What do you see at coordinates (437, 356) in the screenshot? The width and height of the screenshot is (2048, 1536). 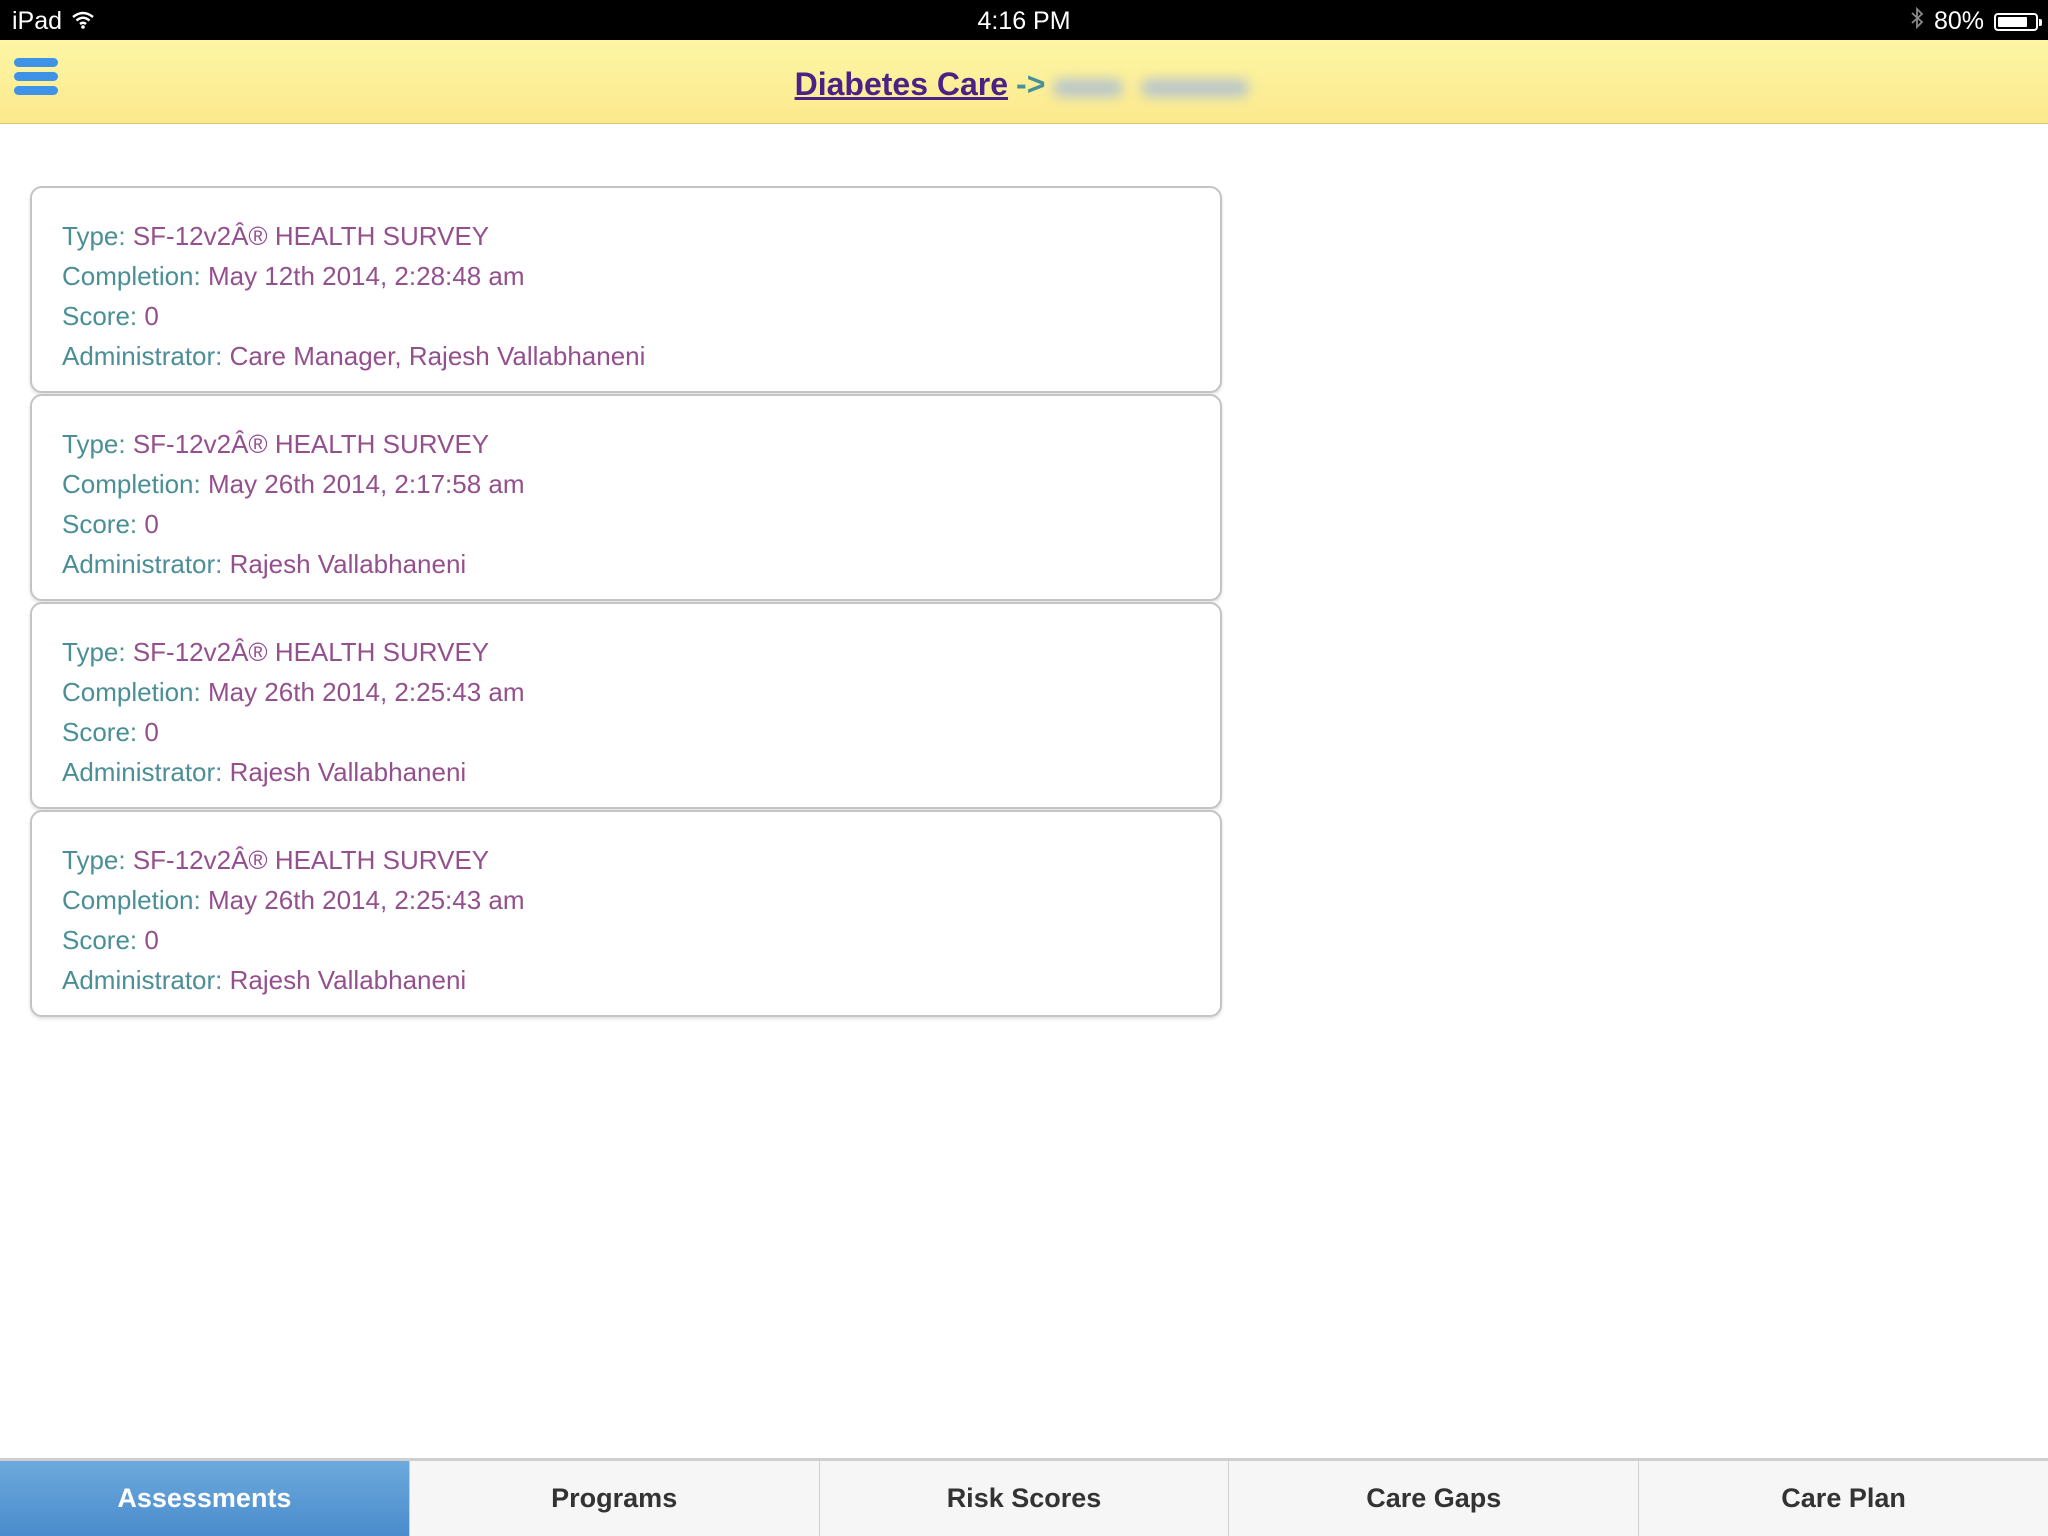 I see `administrator-value: Care Manager, Rajesh Vallabhaneni` at bounding box center [437, 356].